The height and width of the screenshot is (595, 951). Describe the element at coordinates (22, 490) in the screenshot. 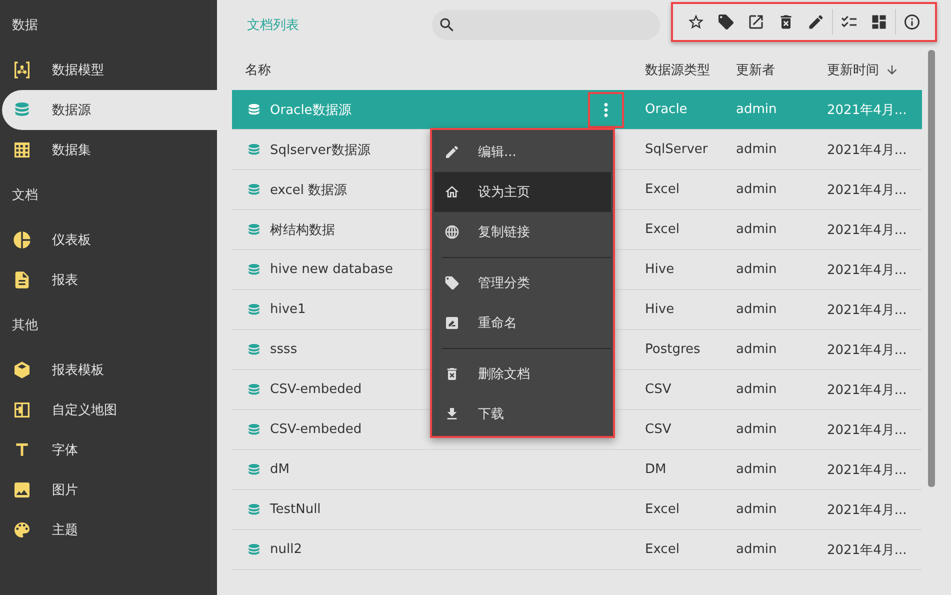

I see `image-icon` at that location.